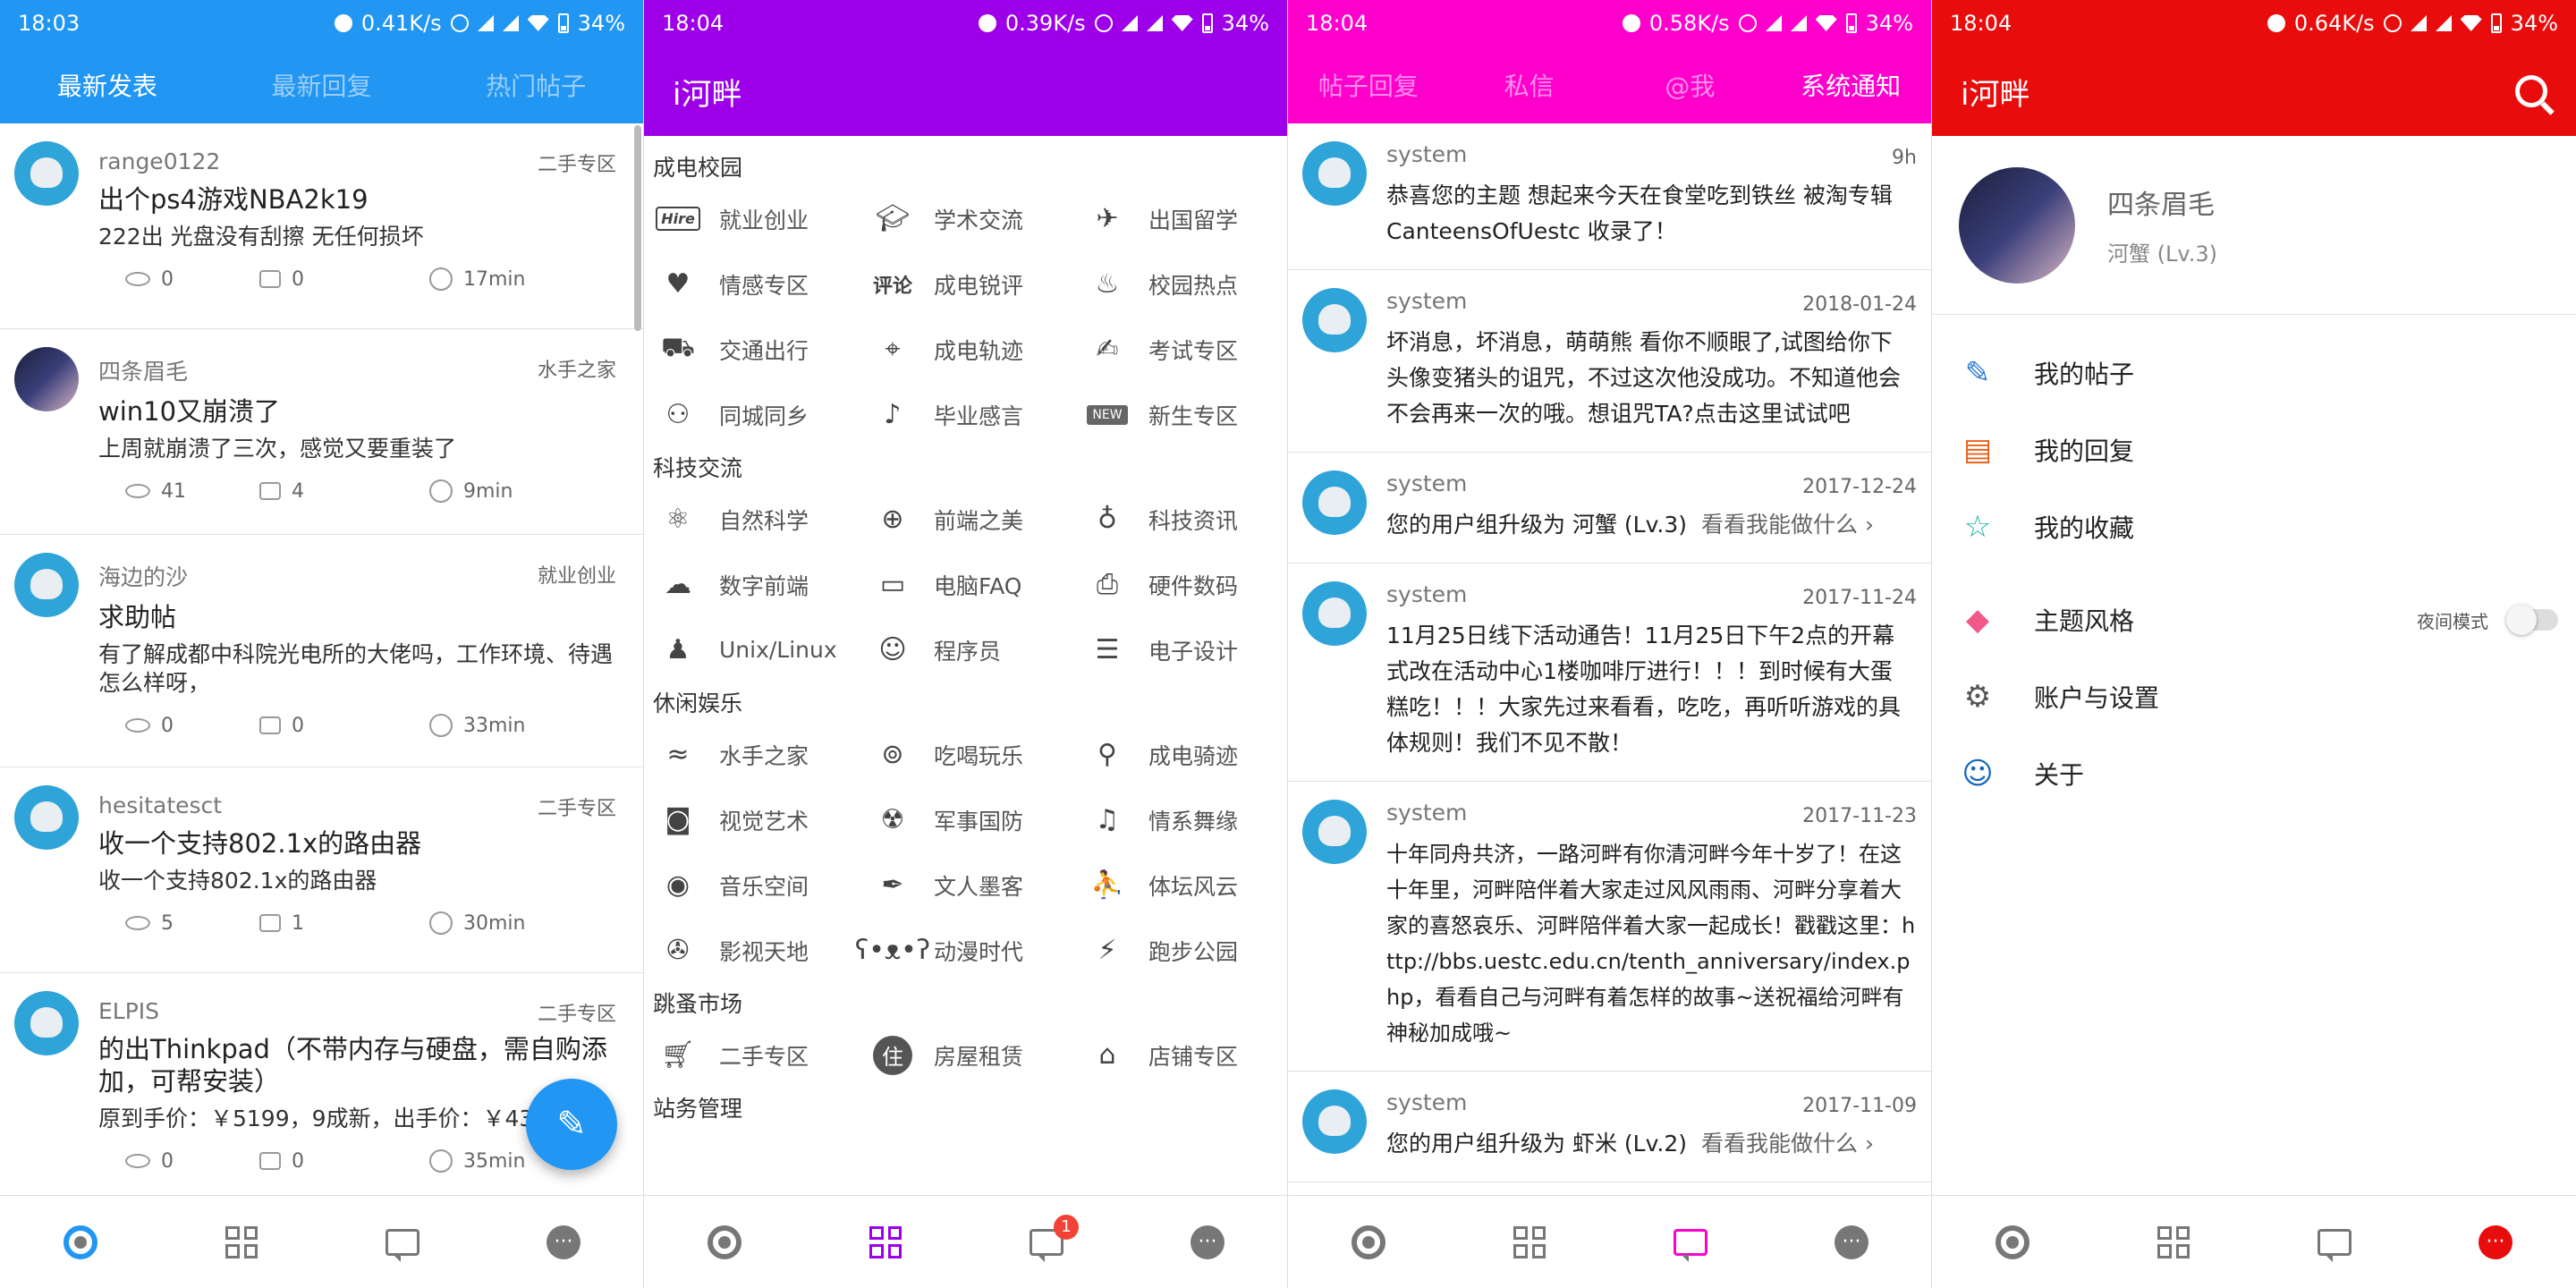 This screenshot has width=2576, height=1288. I want to click on board-item: ⌂ 店铺专区, so click(1184, 1055).